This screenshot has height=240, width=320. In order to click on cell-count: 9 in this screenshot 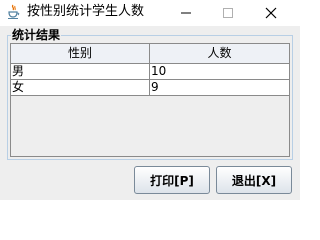, I will do `click(219, 87)`.